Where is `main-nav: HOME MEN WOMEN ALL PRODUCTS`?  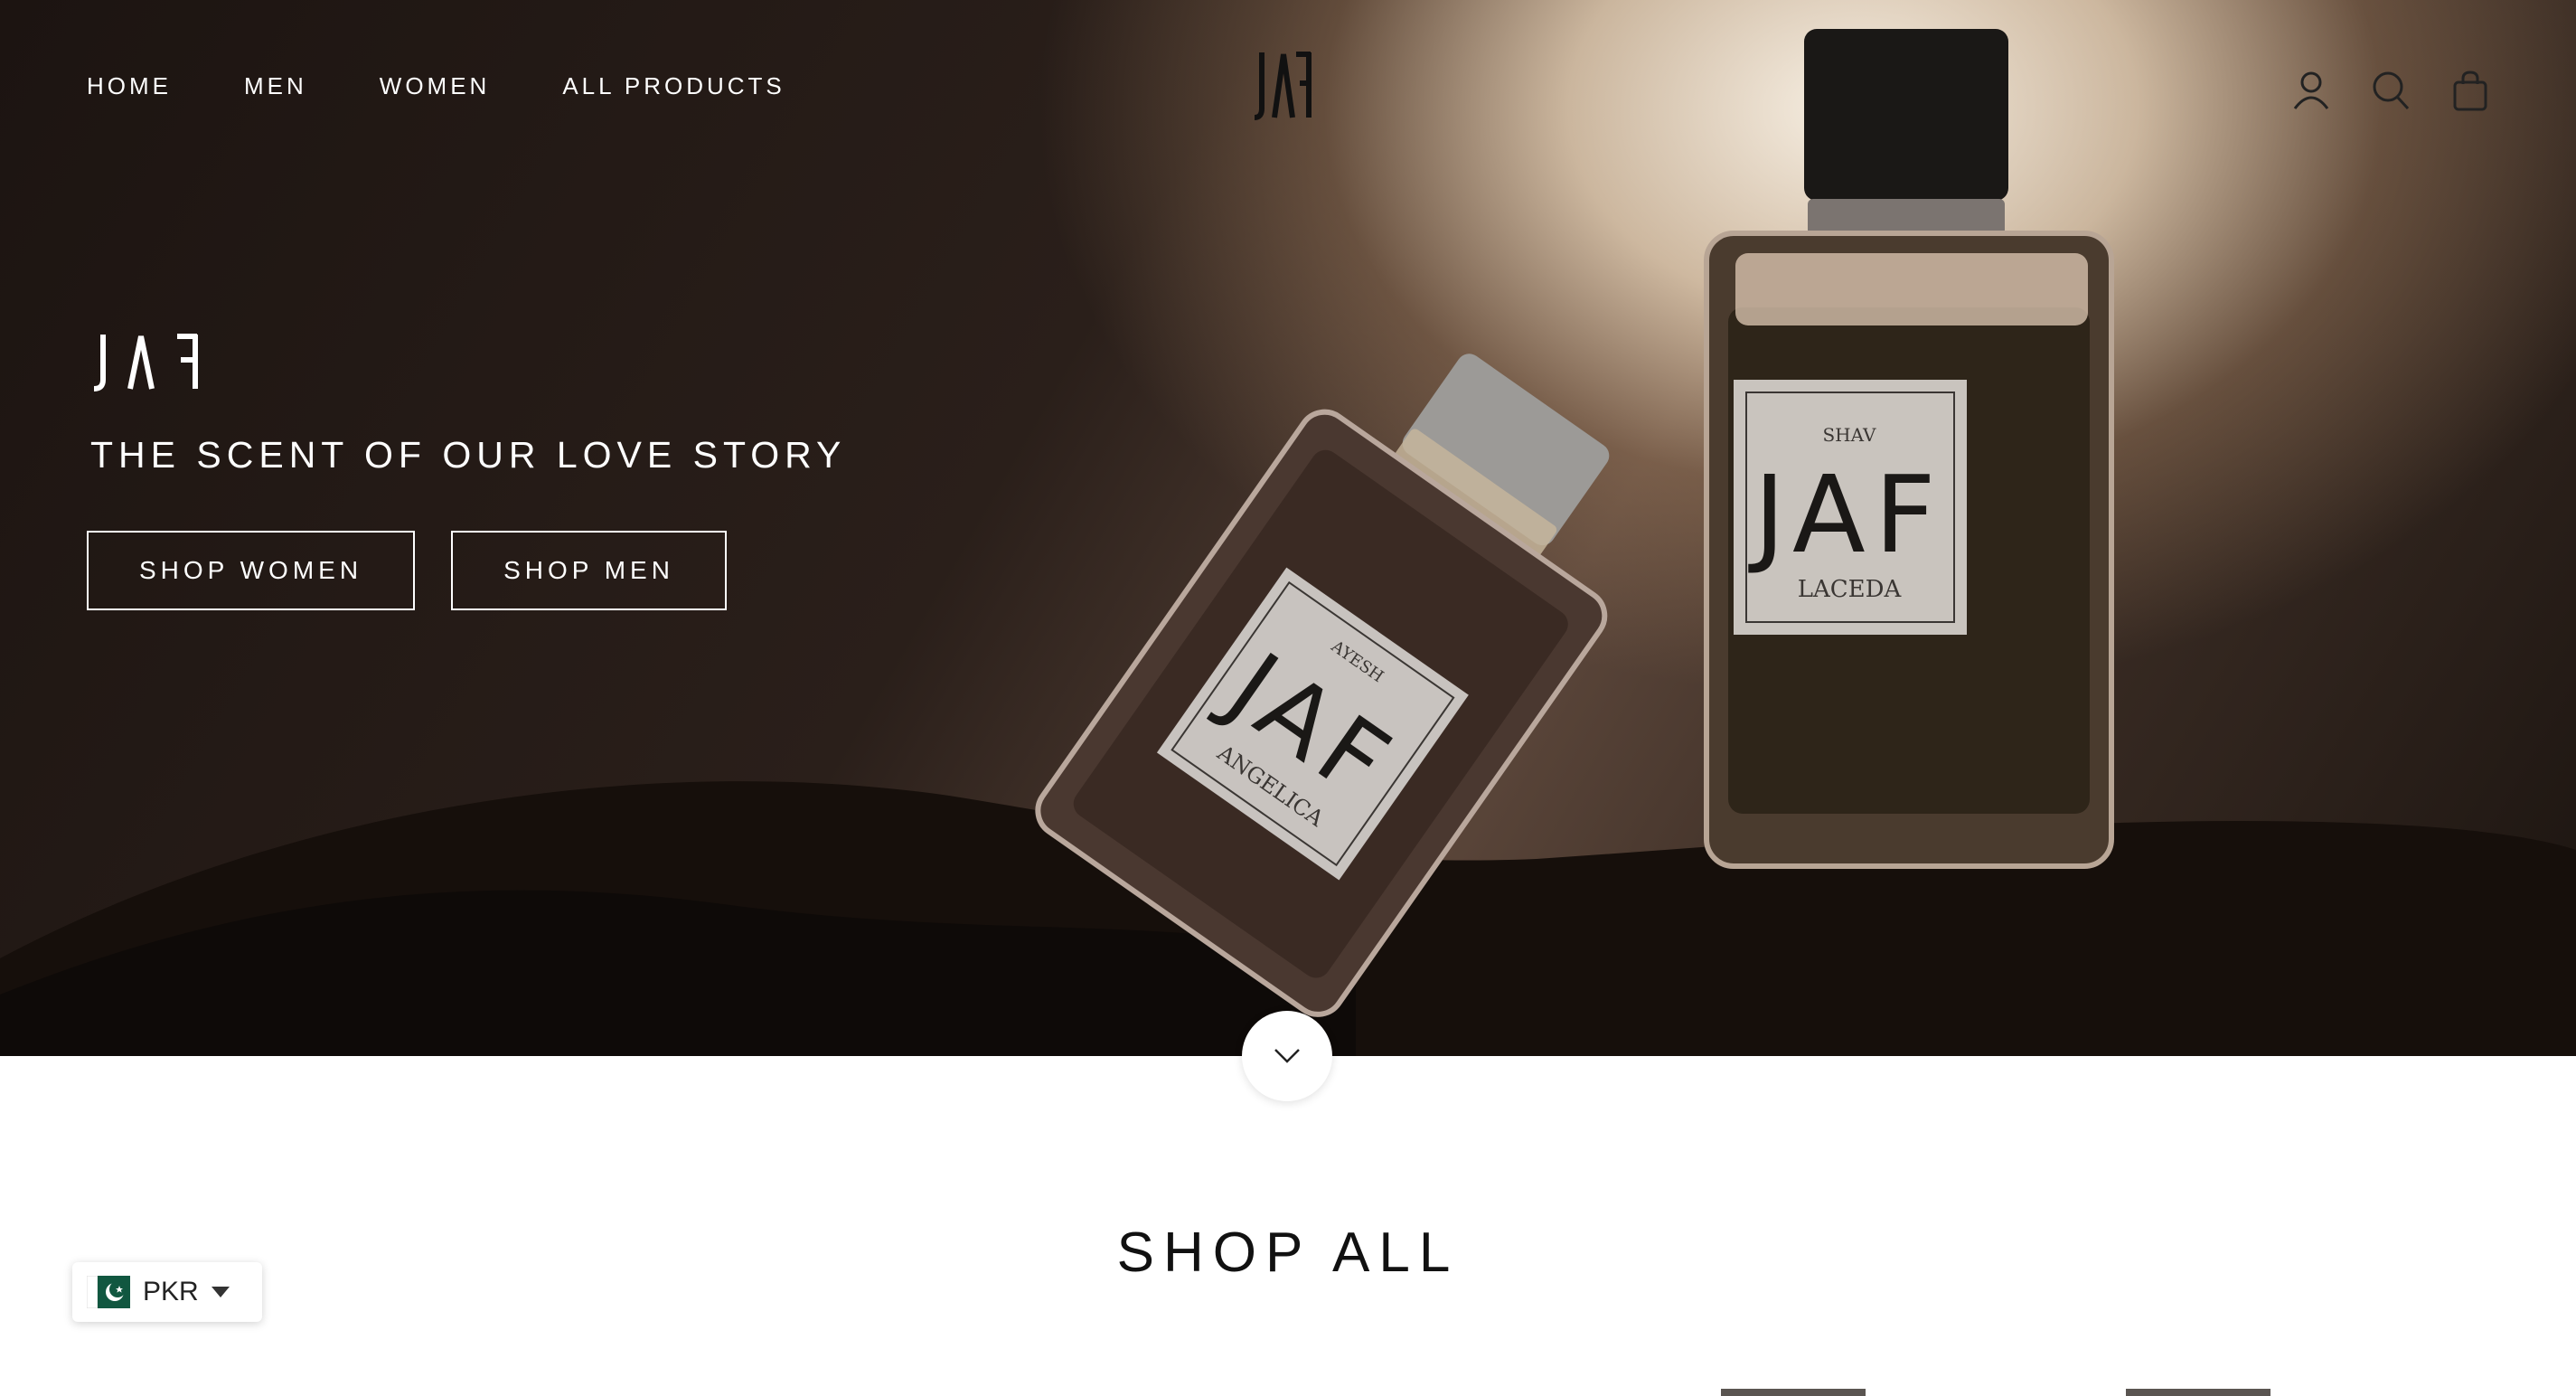
main-nav: HOME MEN WOMEN ALL PRODUCTS is located at coordinates (436, 86).